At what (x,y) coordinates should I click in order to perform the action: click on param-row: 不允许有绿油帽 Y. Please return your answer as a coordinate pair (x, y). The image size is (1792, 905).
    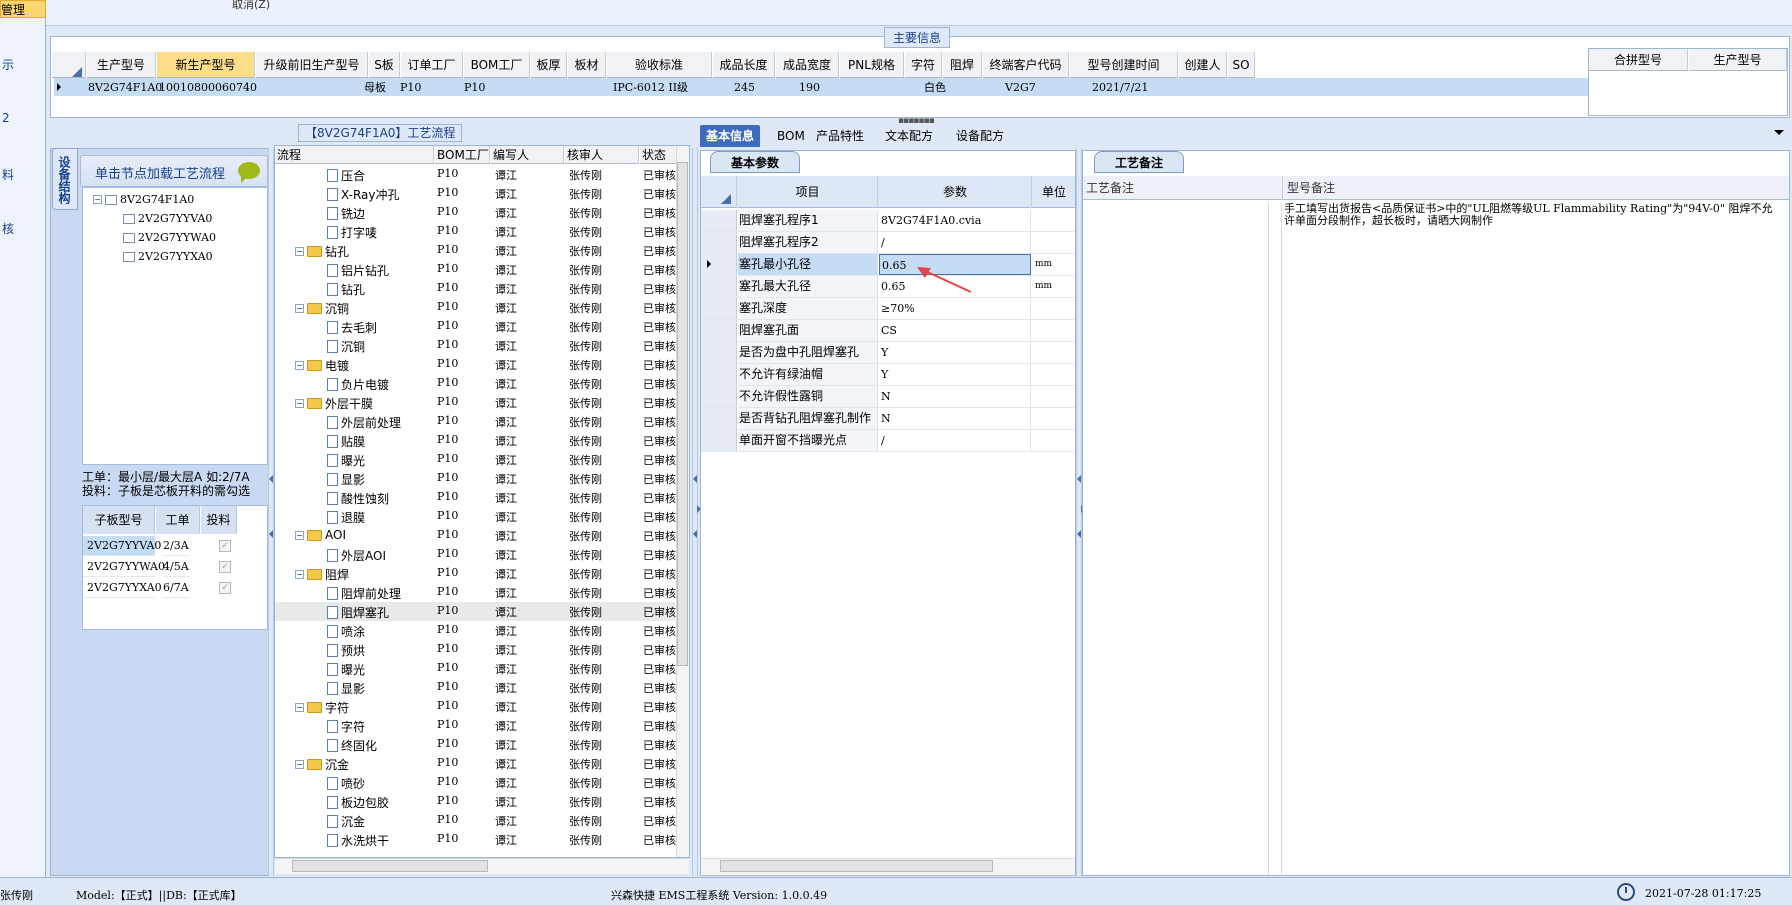
    Looking at the image, I should click on (888, 375).